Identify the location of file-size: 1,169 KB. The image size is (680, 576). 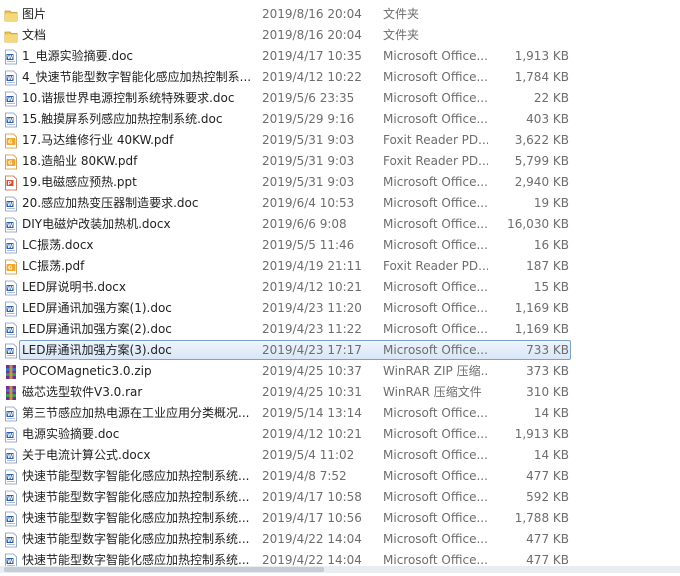
(541, 308).